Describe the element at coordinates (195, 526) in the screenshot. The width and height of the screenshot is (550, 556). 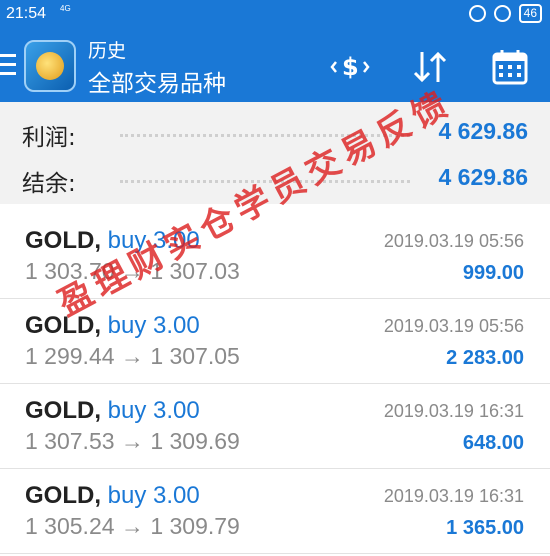
I see `close-price: 1 309.79` at that location.